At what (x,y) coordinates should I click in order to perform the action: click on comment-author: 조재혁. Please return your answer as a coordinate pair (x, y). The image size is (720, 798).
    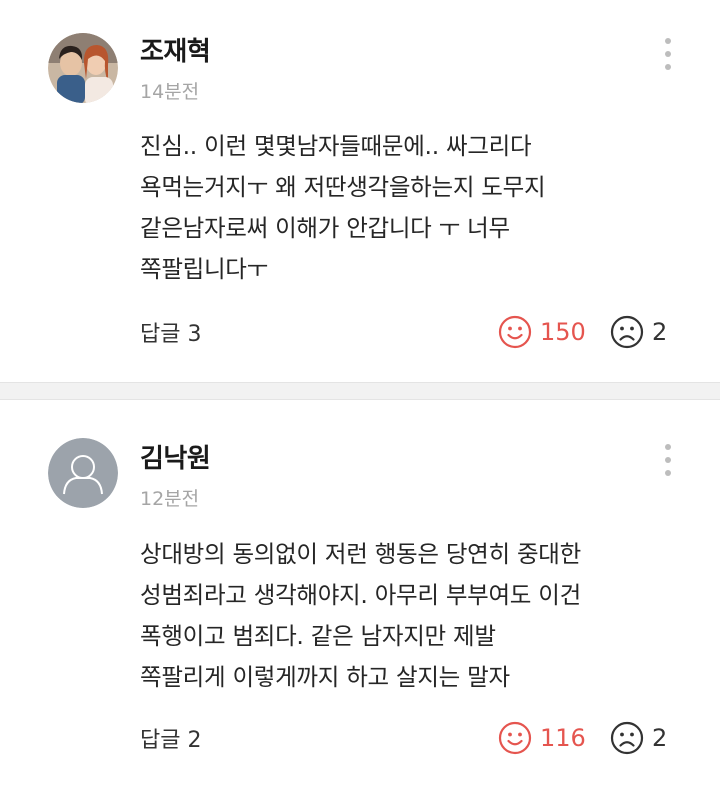
    Looking at the image, I should click on (175, 49).